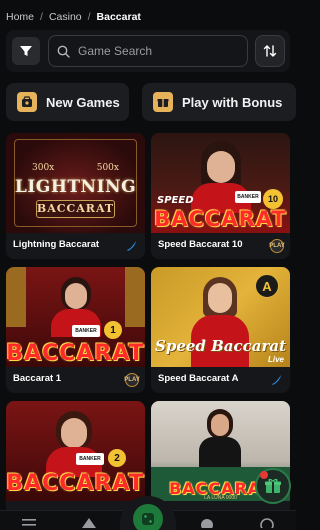 Image resolution: width=320 pixels, height=530 pixels. I want to click on thumb-text: SPEED, so click(175, 200).